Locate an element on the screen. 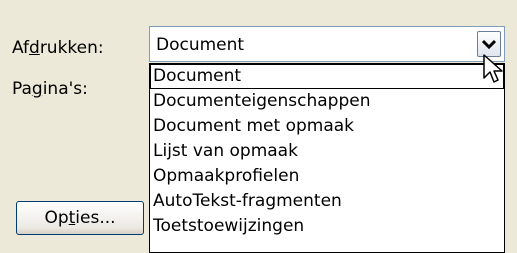  option-key-assignments: Toetstoewijzingen is located at coordinates (327, 226).